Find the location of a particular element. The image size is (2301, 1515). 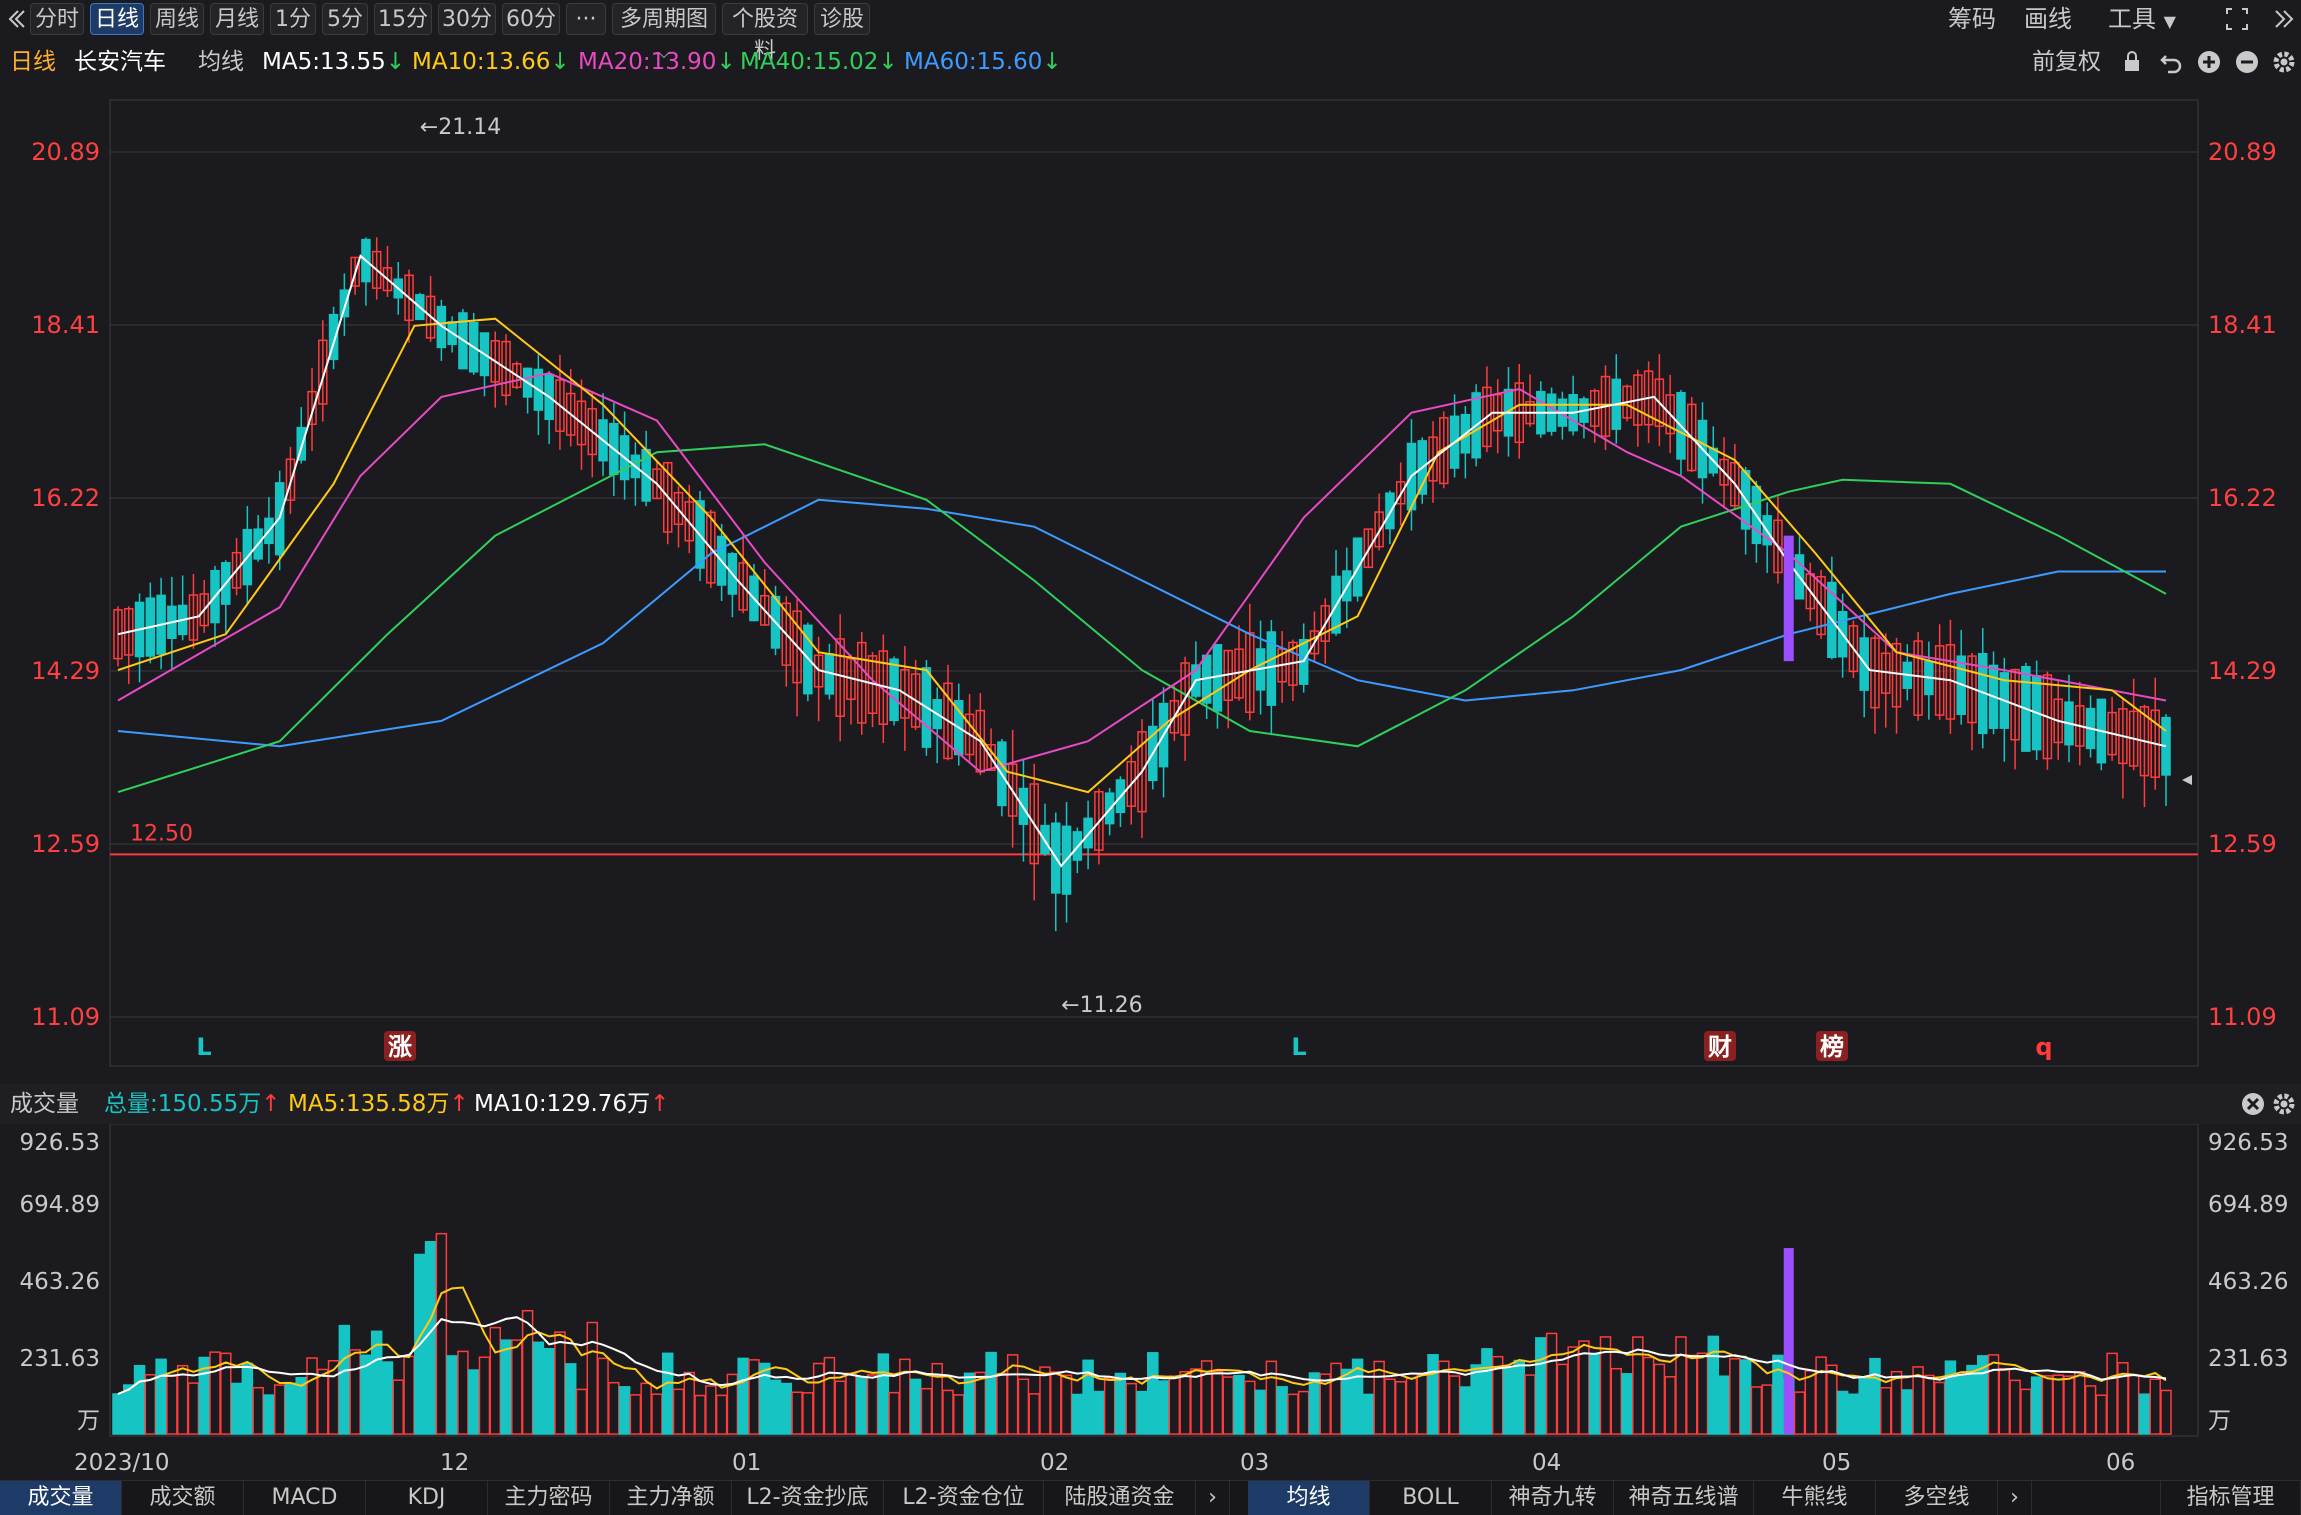

caret-down-icon: ▼ is located at coordinates (2169, 21).